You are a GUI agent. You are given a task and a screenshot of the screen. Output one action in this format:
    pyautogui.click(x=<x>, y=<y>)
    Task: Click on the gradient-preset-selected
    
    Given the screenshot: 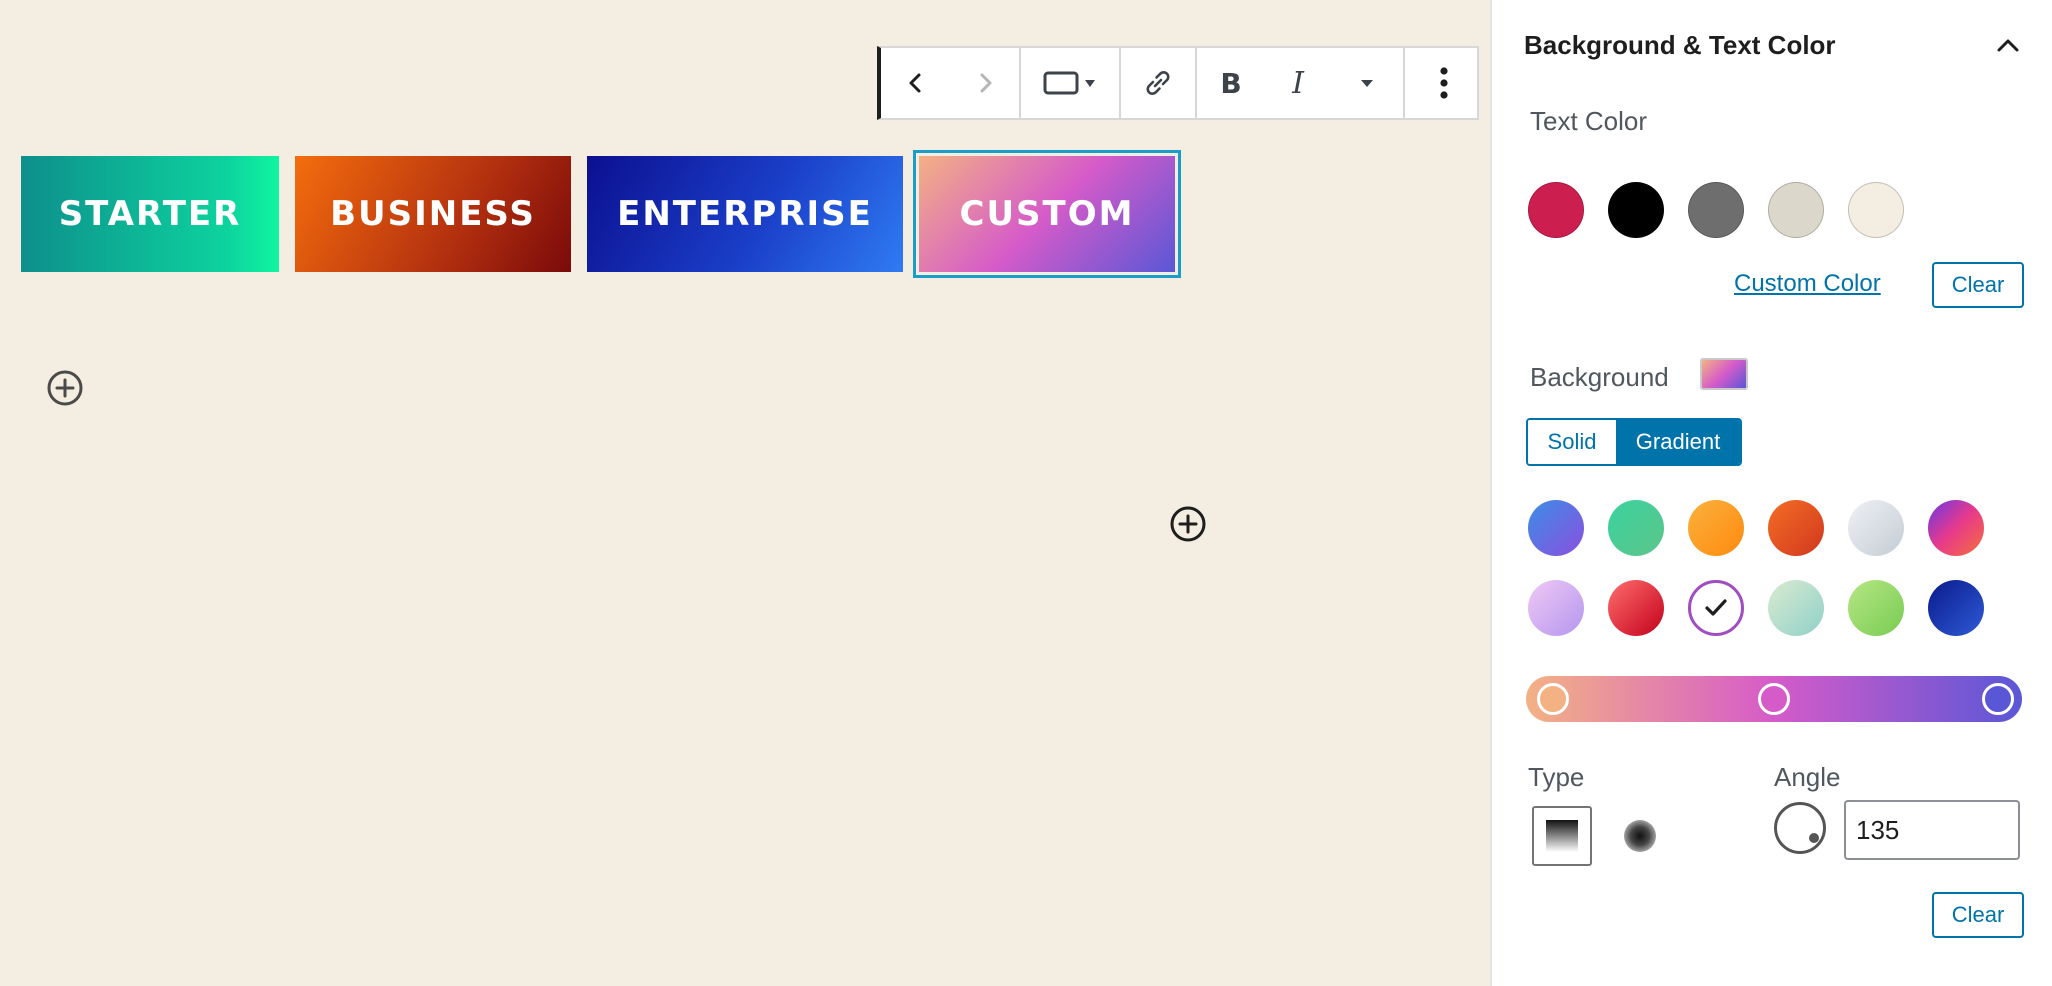 What is the action you would take?
    pyautogui.click(x=1716, y=608)
    